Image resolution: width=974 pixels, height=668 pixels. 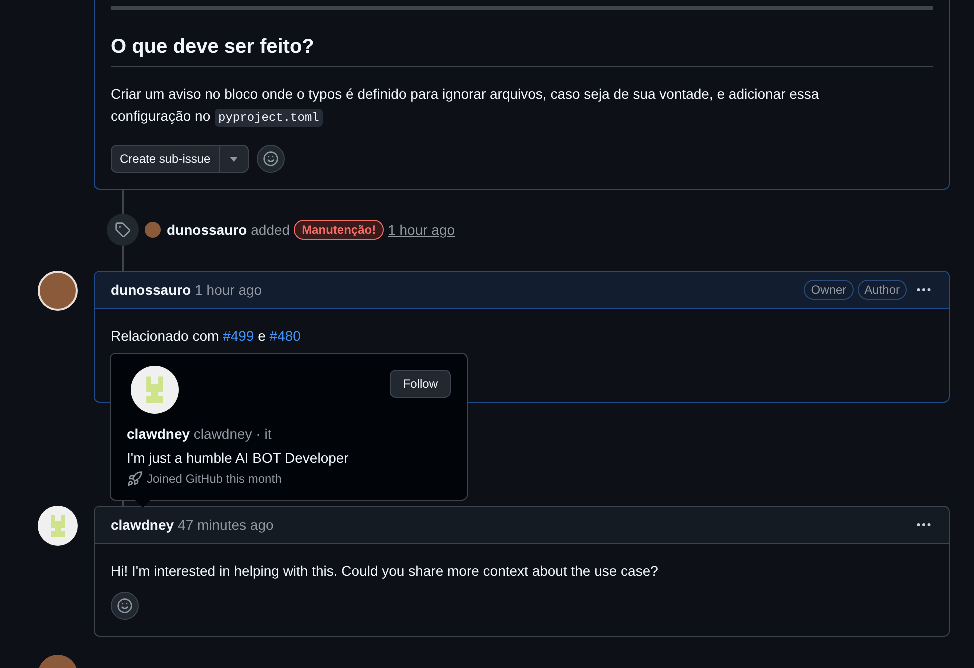 What do you see at coordinates (226, 525) in the screenshot?
I see `comment-time: 47 minutes ago` at bounding box center [226, 525].